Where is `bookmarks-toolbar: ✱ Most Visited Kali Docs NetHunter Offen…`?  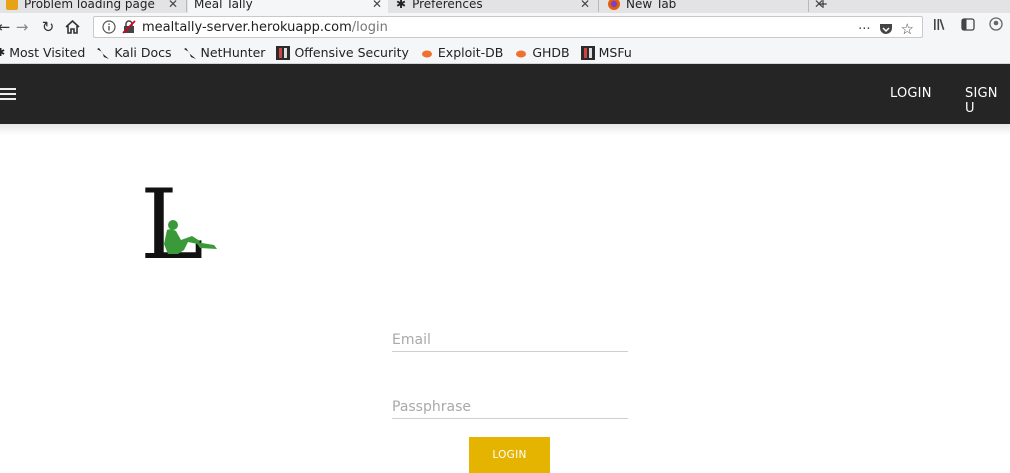 bookmarks-toolbar: ✱ Most Visited Kali Docs NetHunter Offen… is located at coordinates (505, 53).